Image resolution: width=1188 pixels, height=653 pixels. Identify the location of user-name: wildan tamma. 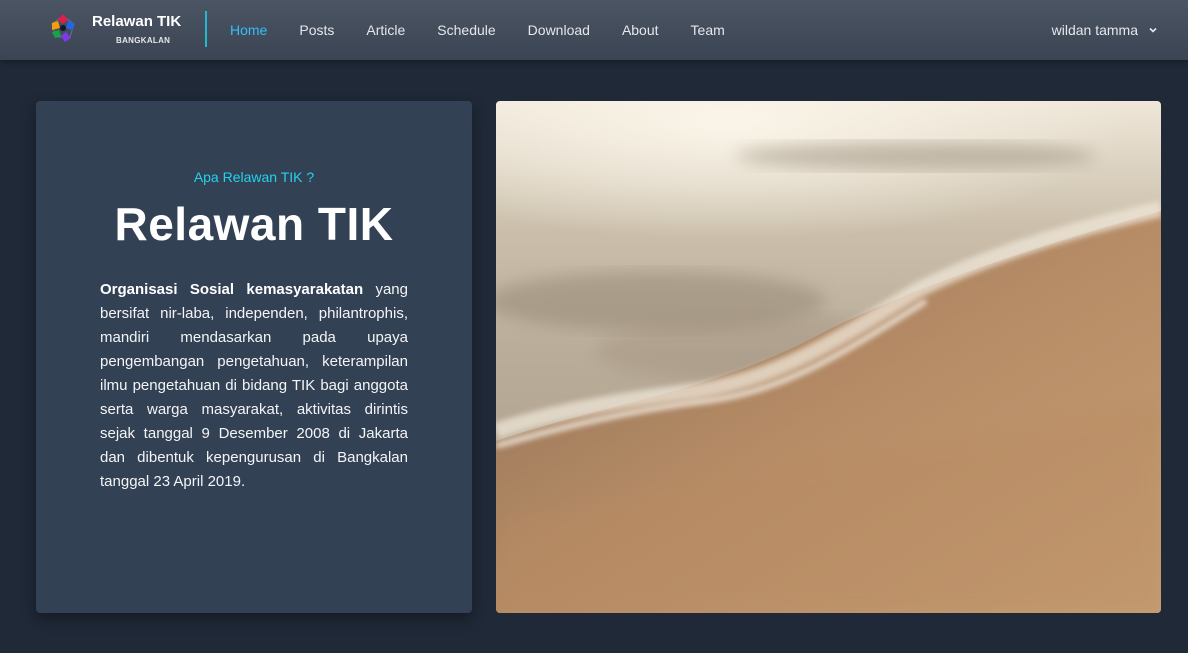
(1094, 30).